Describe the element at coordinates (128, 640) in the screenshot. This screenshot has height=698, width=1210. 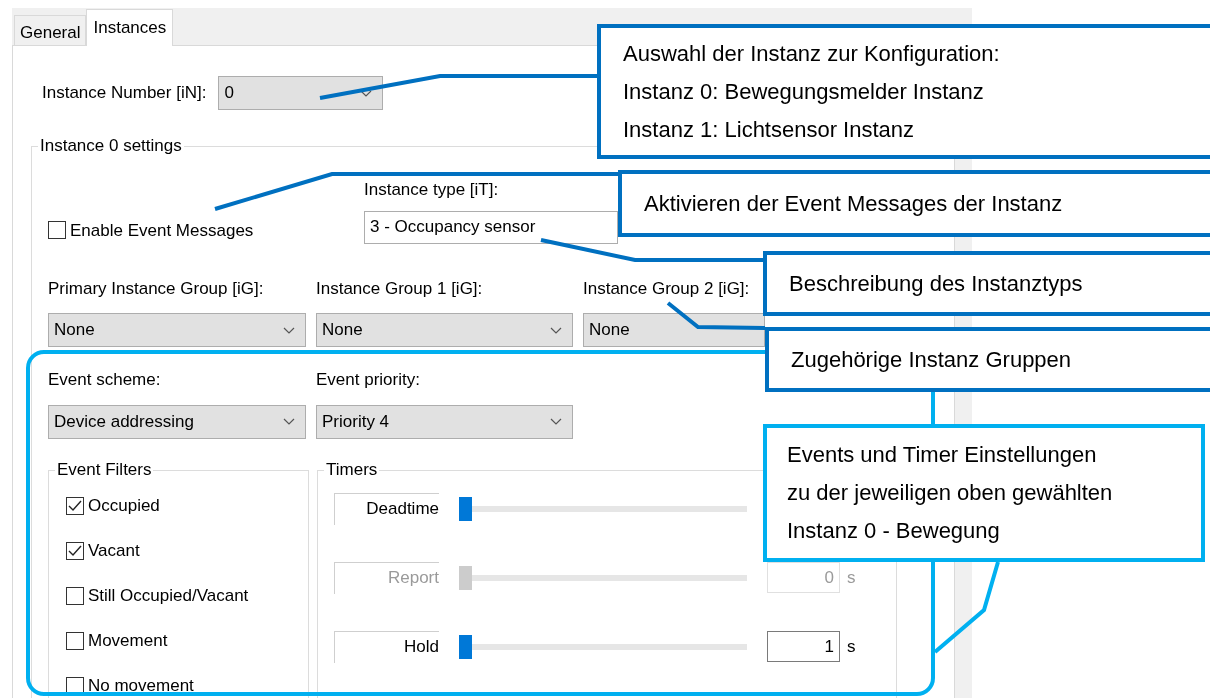
I see `checkbox-label: Movement` at that location.